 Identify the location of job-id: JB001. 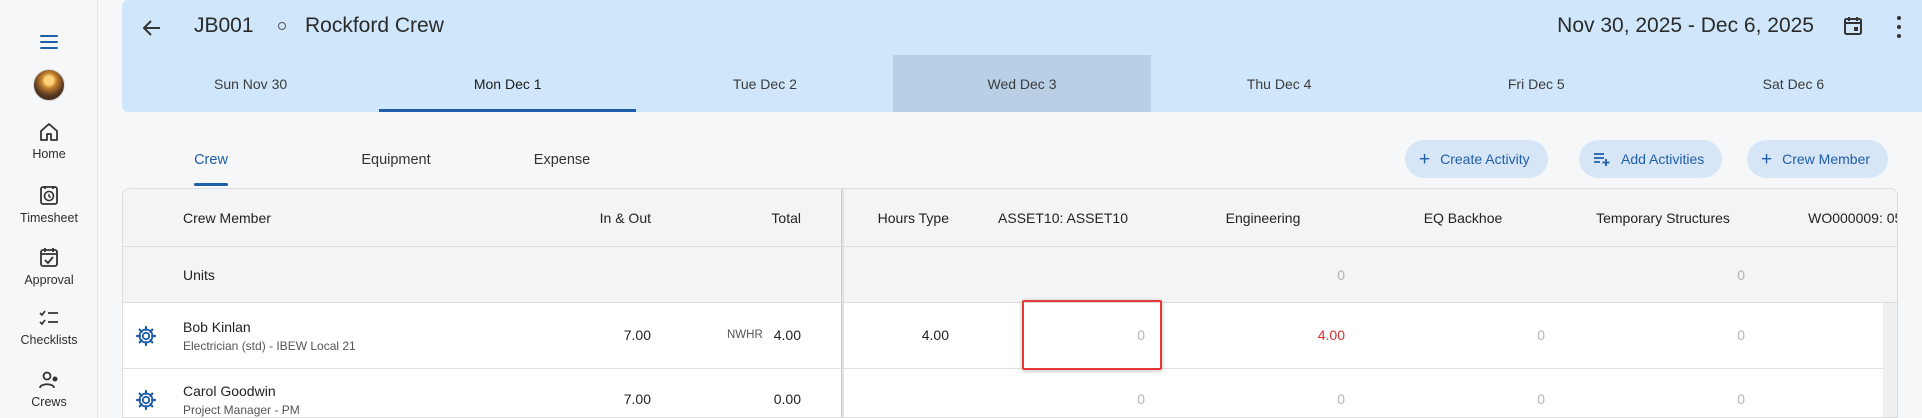
(224, 25).